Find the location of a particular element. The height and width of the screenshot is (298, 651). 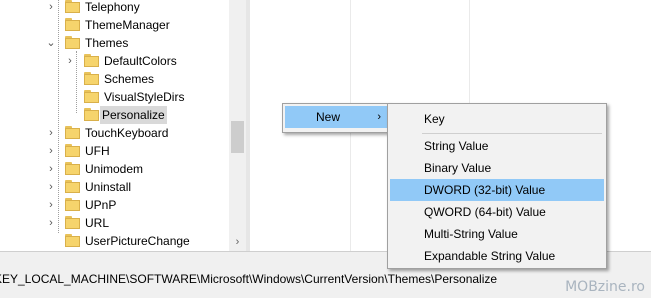

tree-item-label: UPnP is located at coordinates (101, 205).